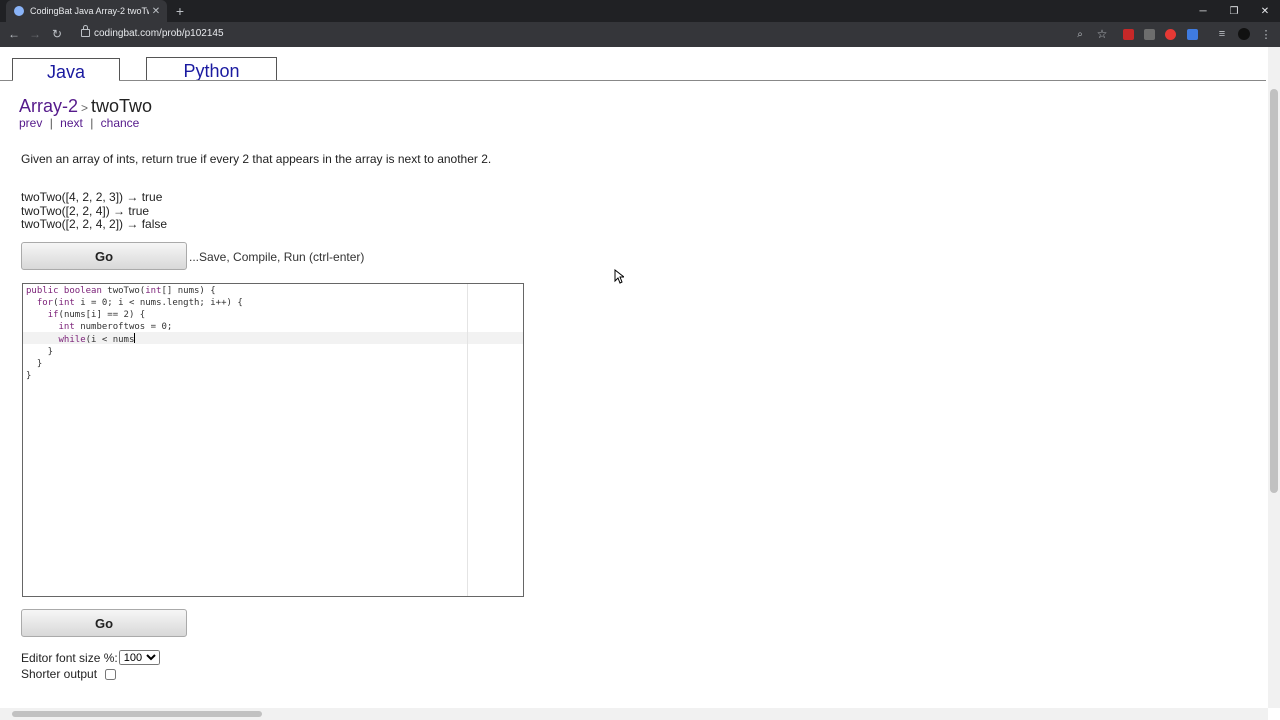  I want to click on problem-title: twoTwo, so click(122, 106).